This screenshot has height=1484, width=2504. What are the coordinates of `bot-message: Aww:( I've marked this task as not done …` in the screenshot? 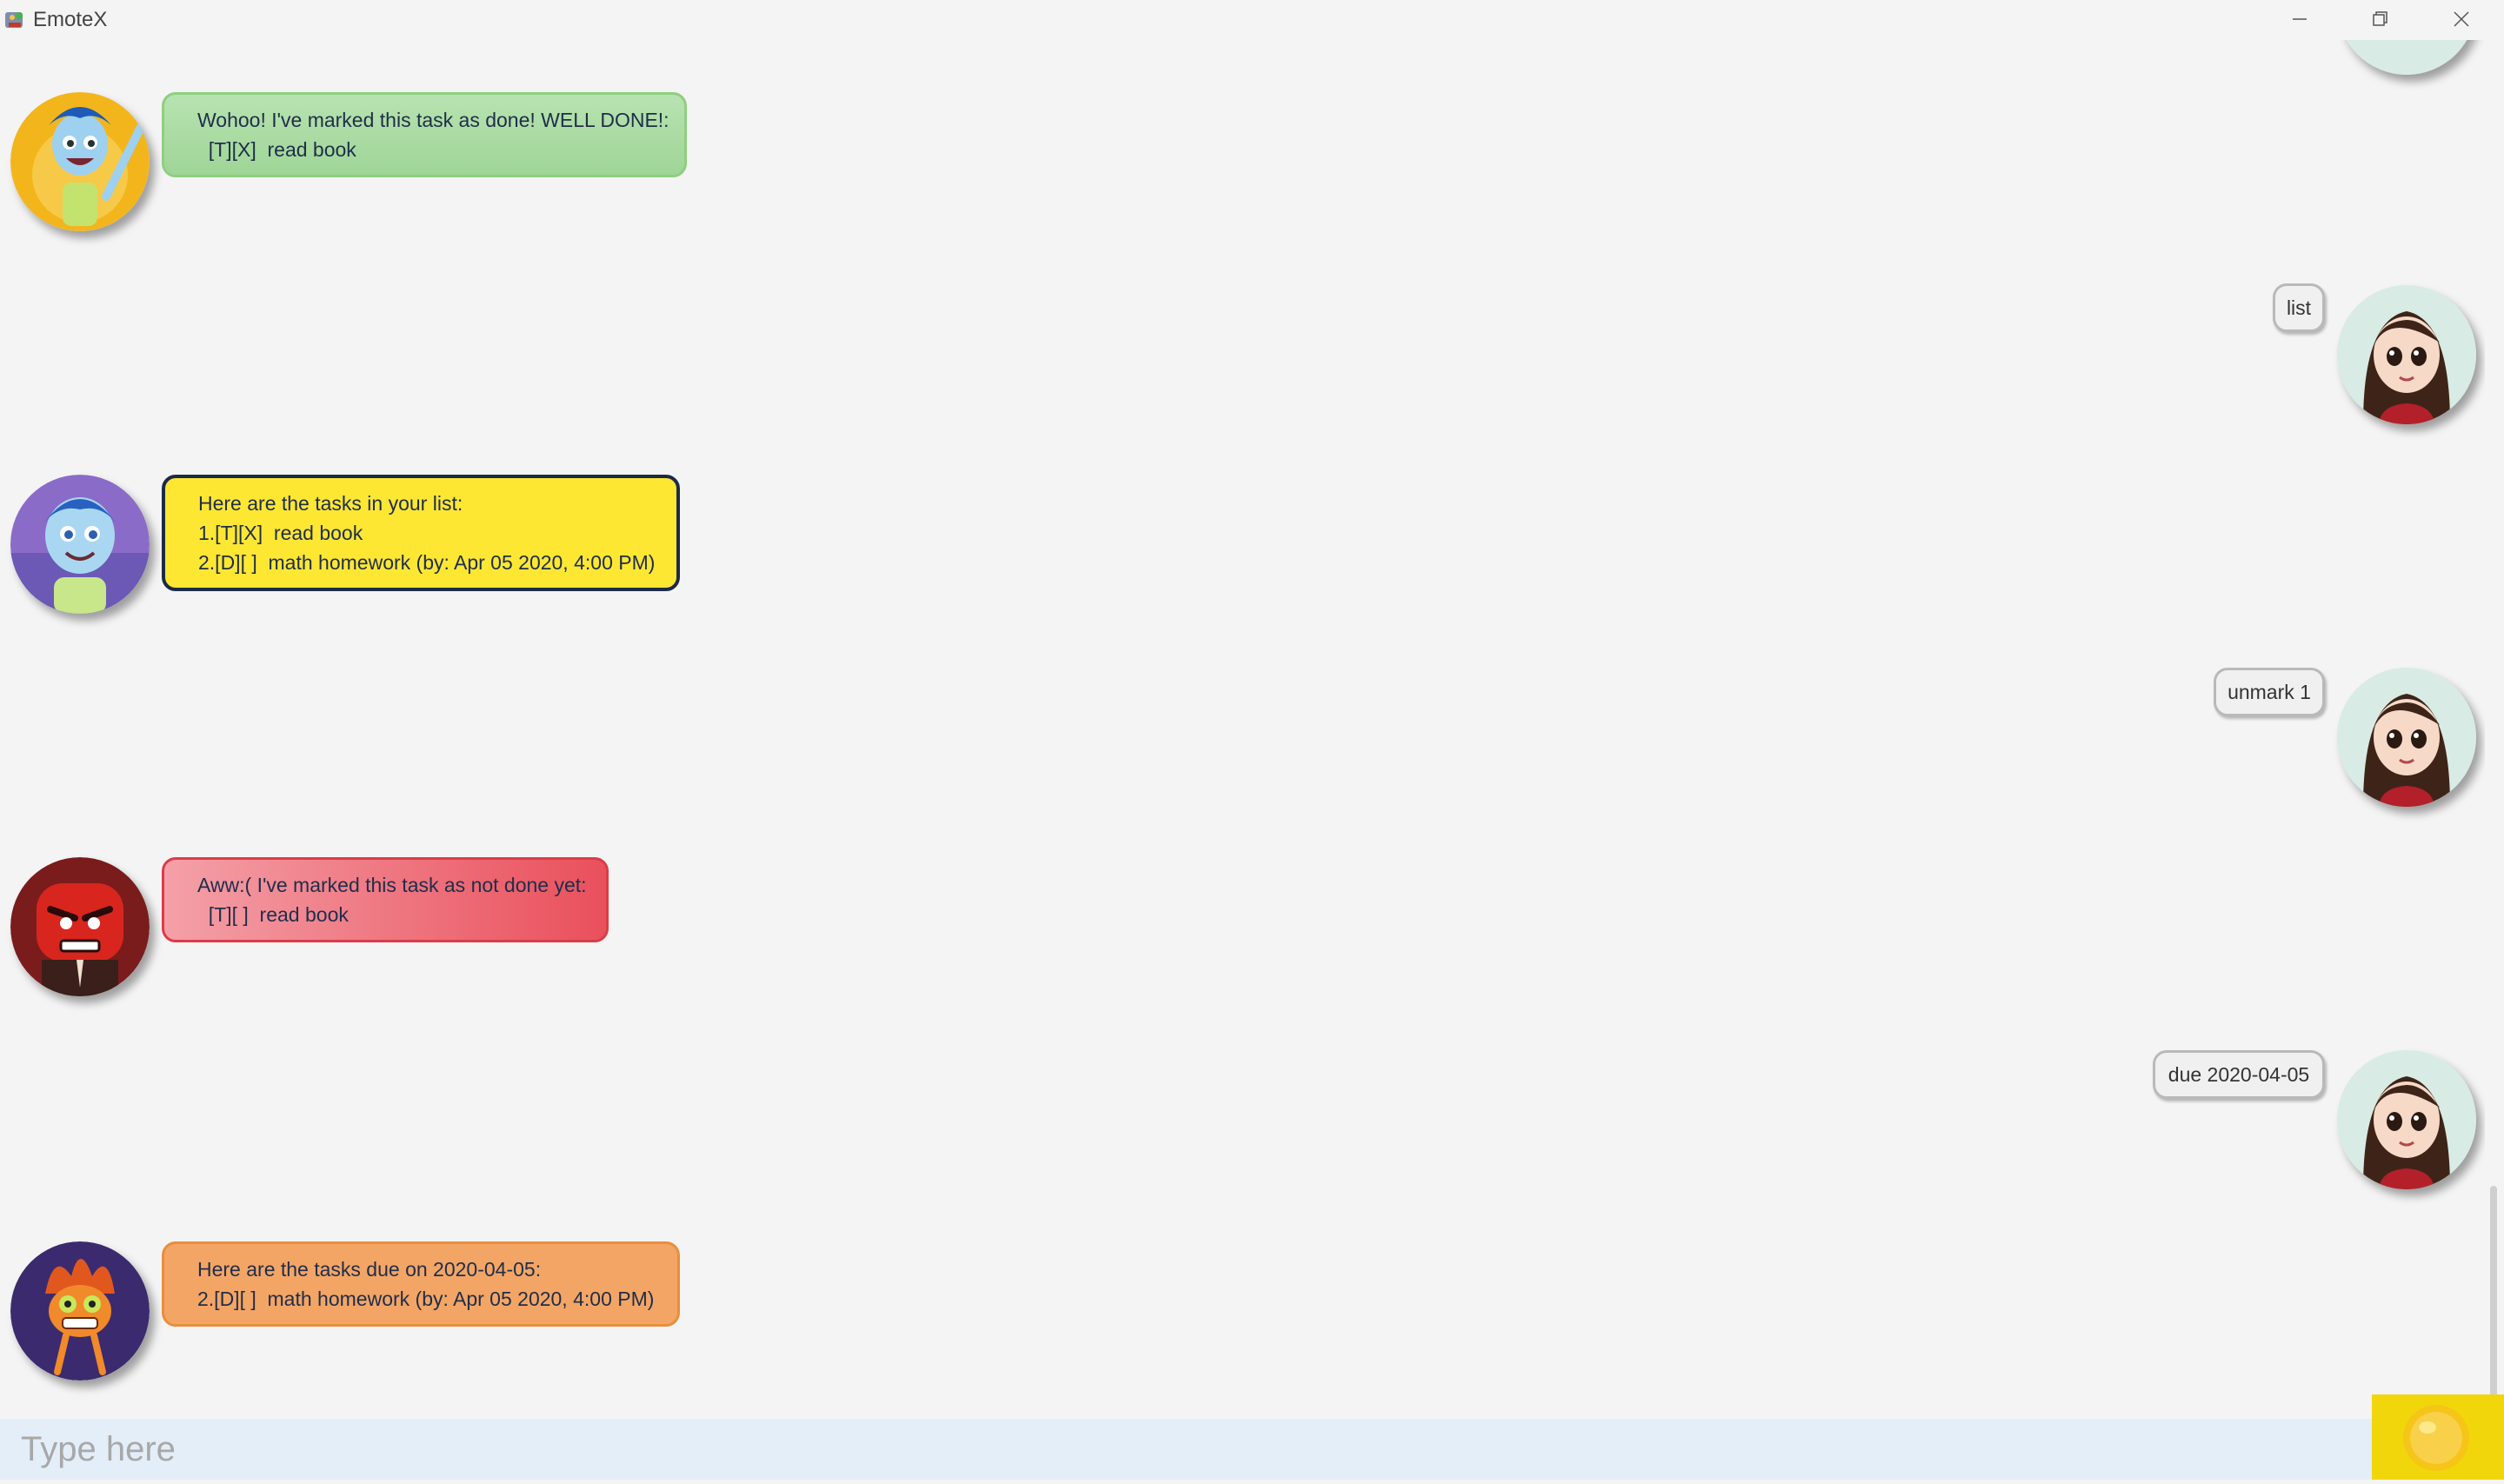 It's located at (386, 900).